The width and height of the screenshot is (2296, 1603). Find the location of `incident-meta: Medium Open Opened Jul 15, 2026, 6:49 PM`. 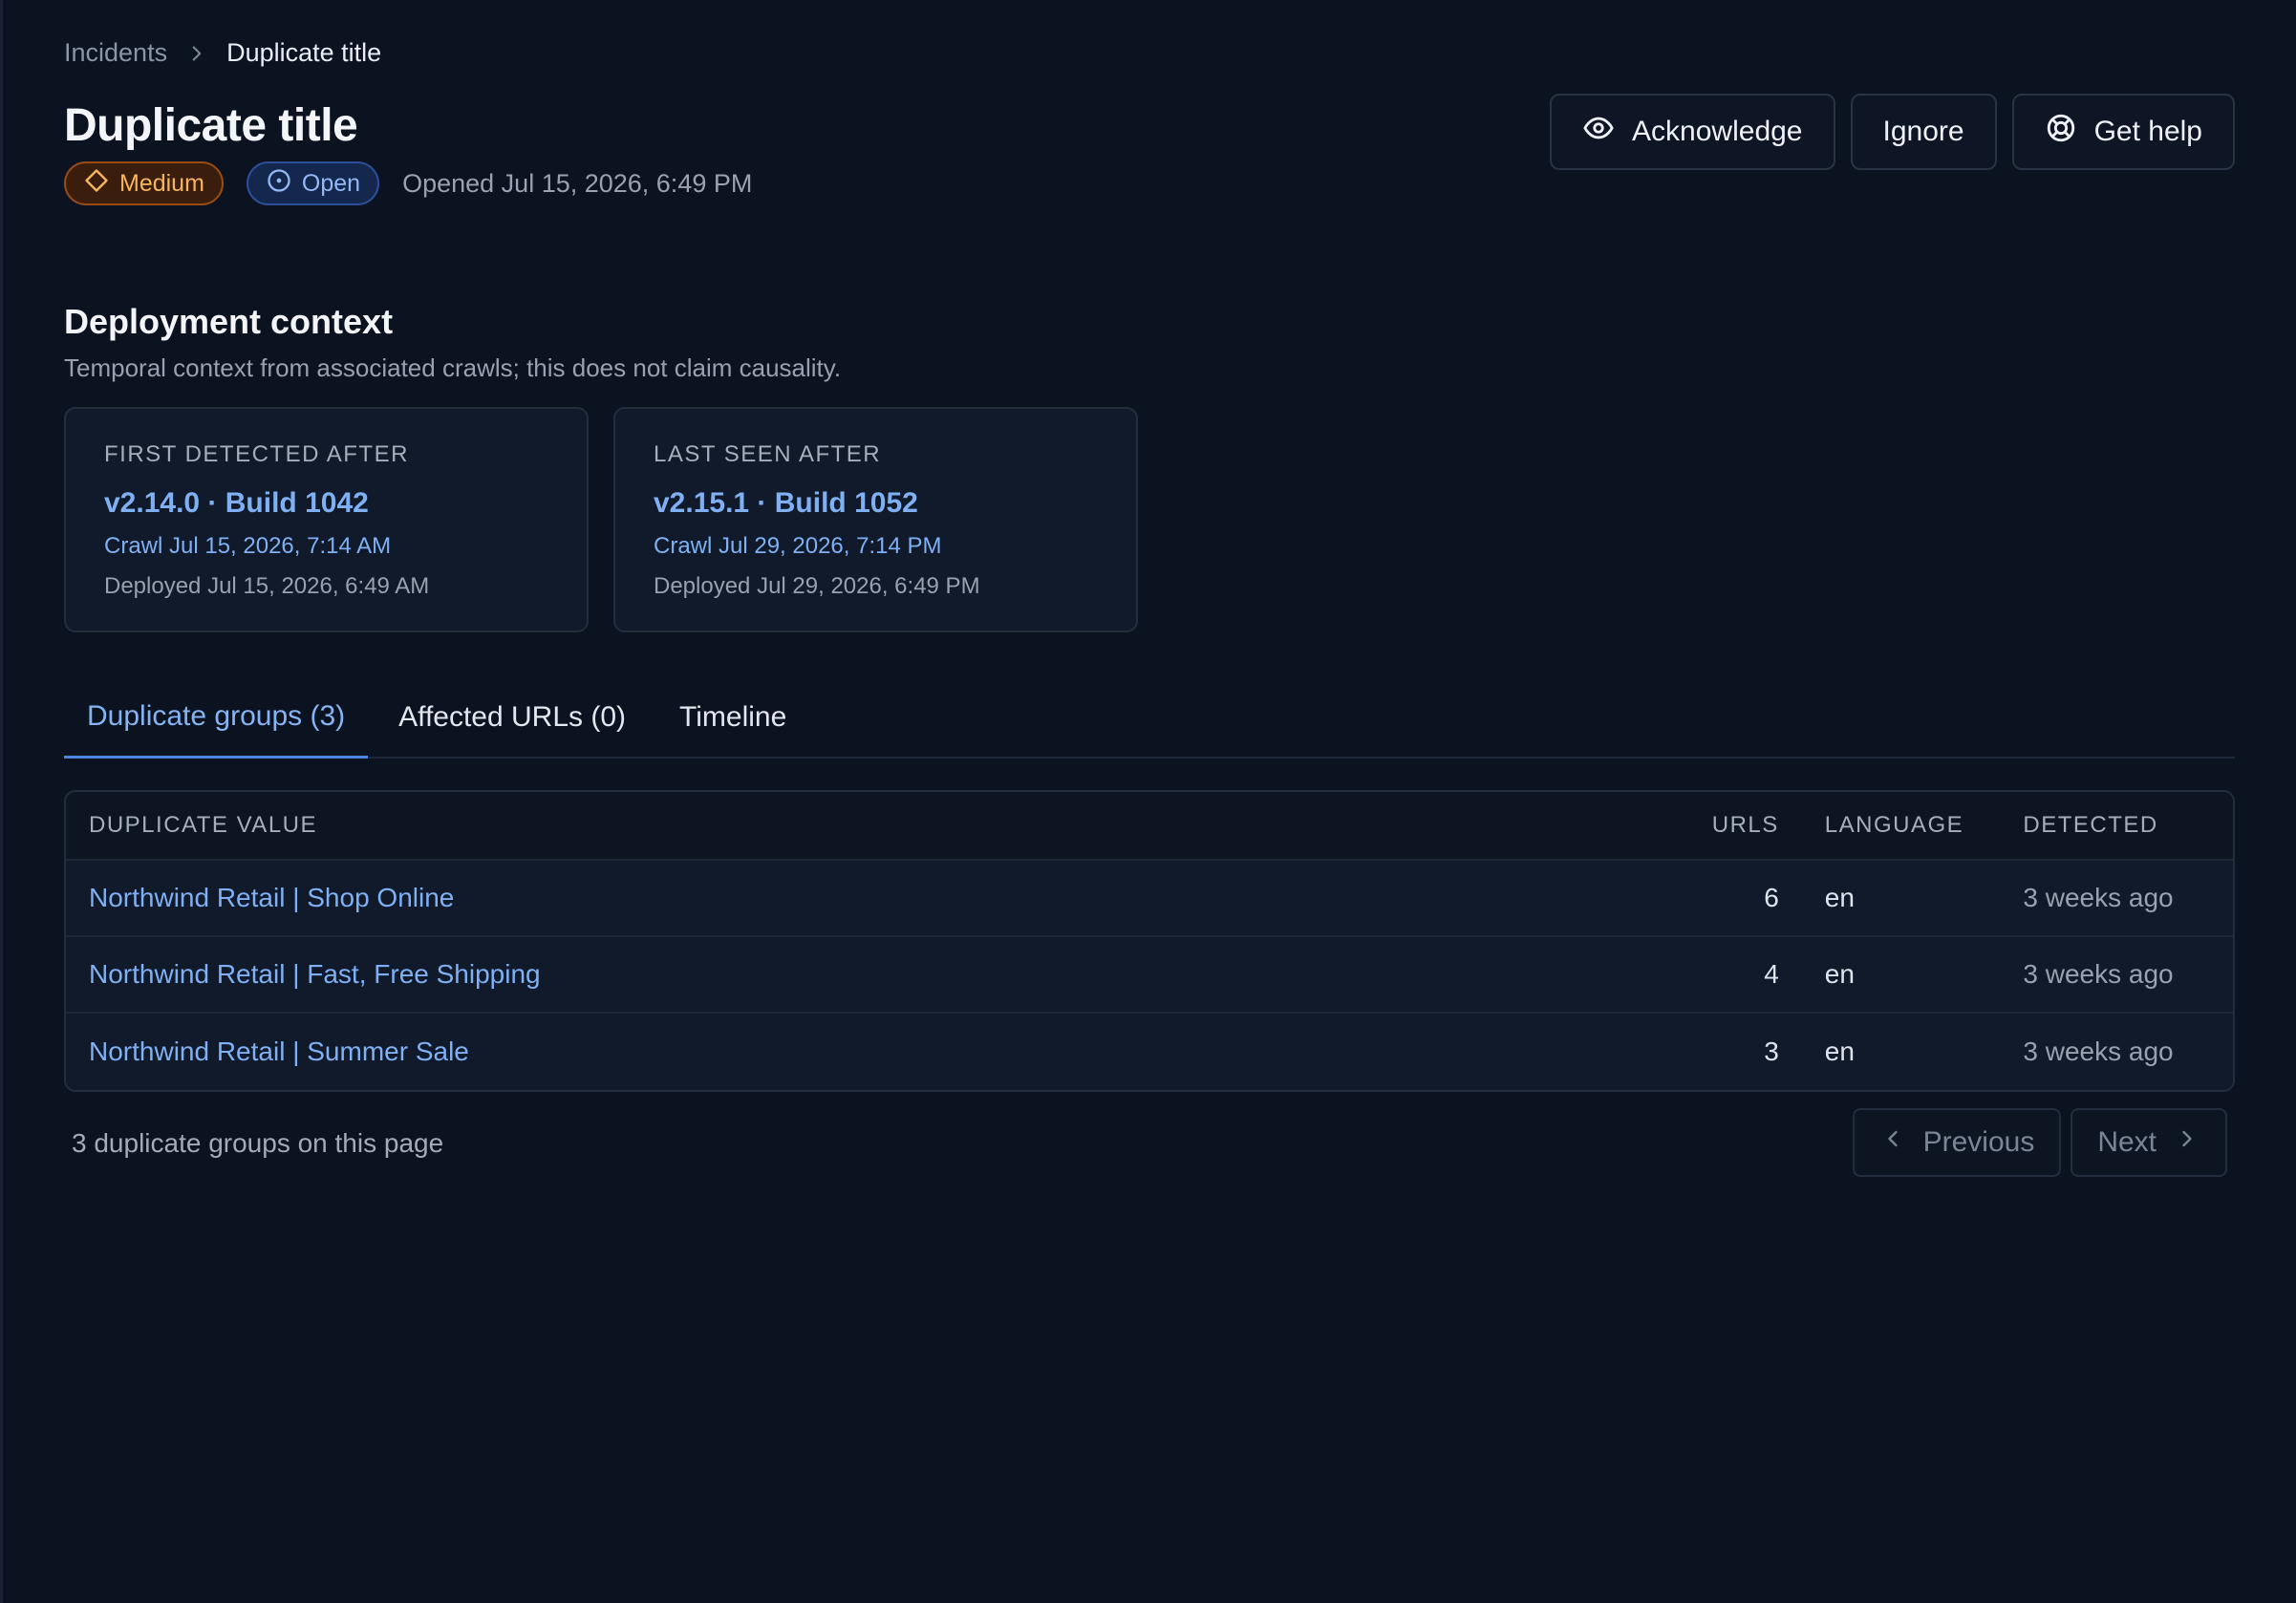

incident-meta: Medium Open Opened Jul 15, 2026, 6:49 PM is located at coordinates (408, 183).